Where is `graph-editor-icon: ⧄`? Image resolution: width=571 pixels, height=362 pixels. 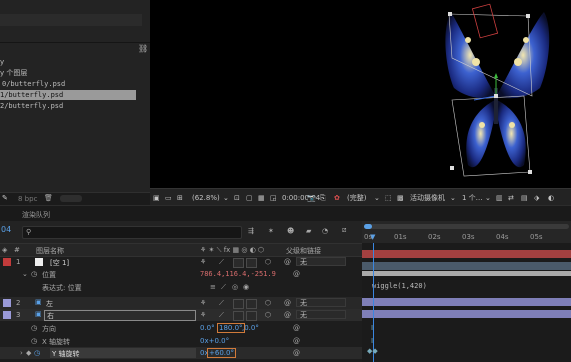
graph-editor-icon: ⧄ is located at coordinates (344, 230).